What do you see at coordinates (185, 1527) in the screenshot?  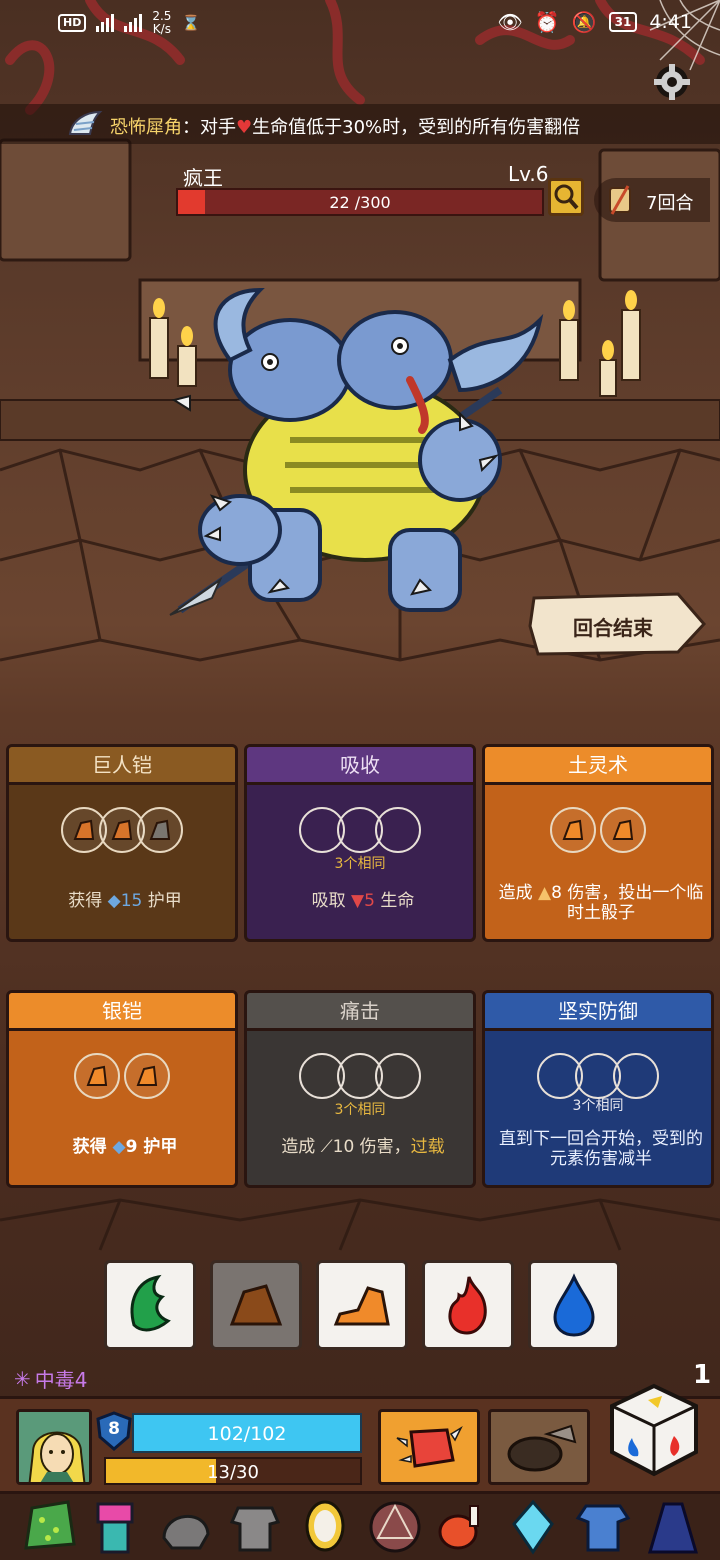 I see `relic-helmet-icon` at bounding box center [185, 1527].